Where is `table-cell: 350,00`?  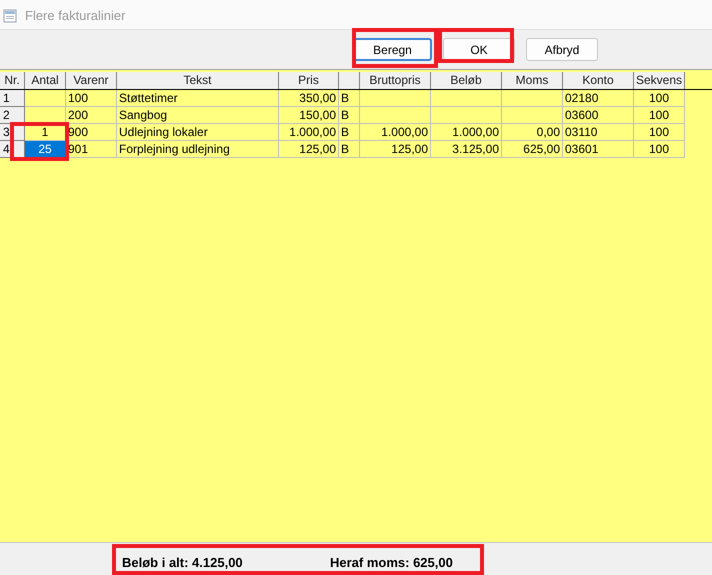 table-cell: 350,00 is located at coordinates (309, 98).